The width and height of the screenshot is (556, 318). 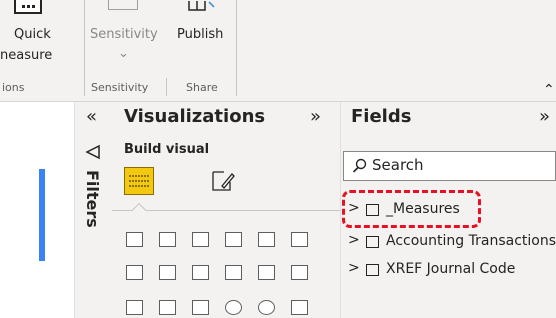 I want to click on grid-dots, so click(x=28, y=6).